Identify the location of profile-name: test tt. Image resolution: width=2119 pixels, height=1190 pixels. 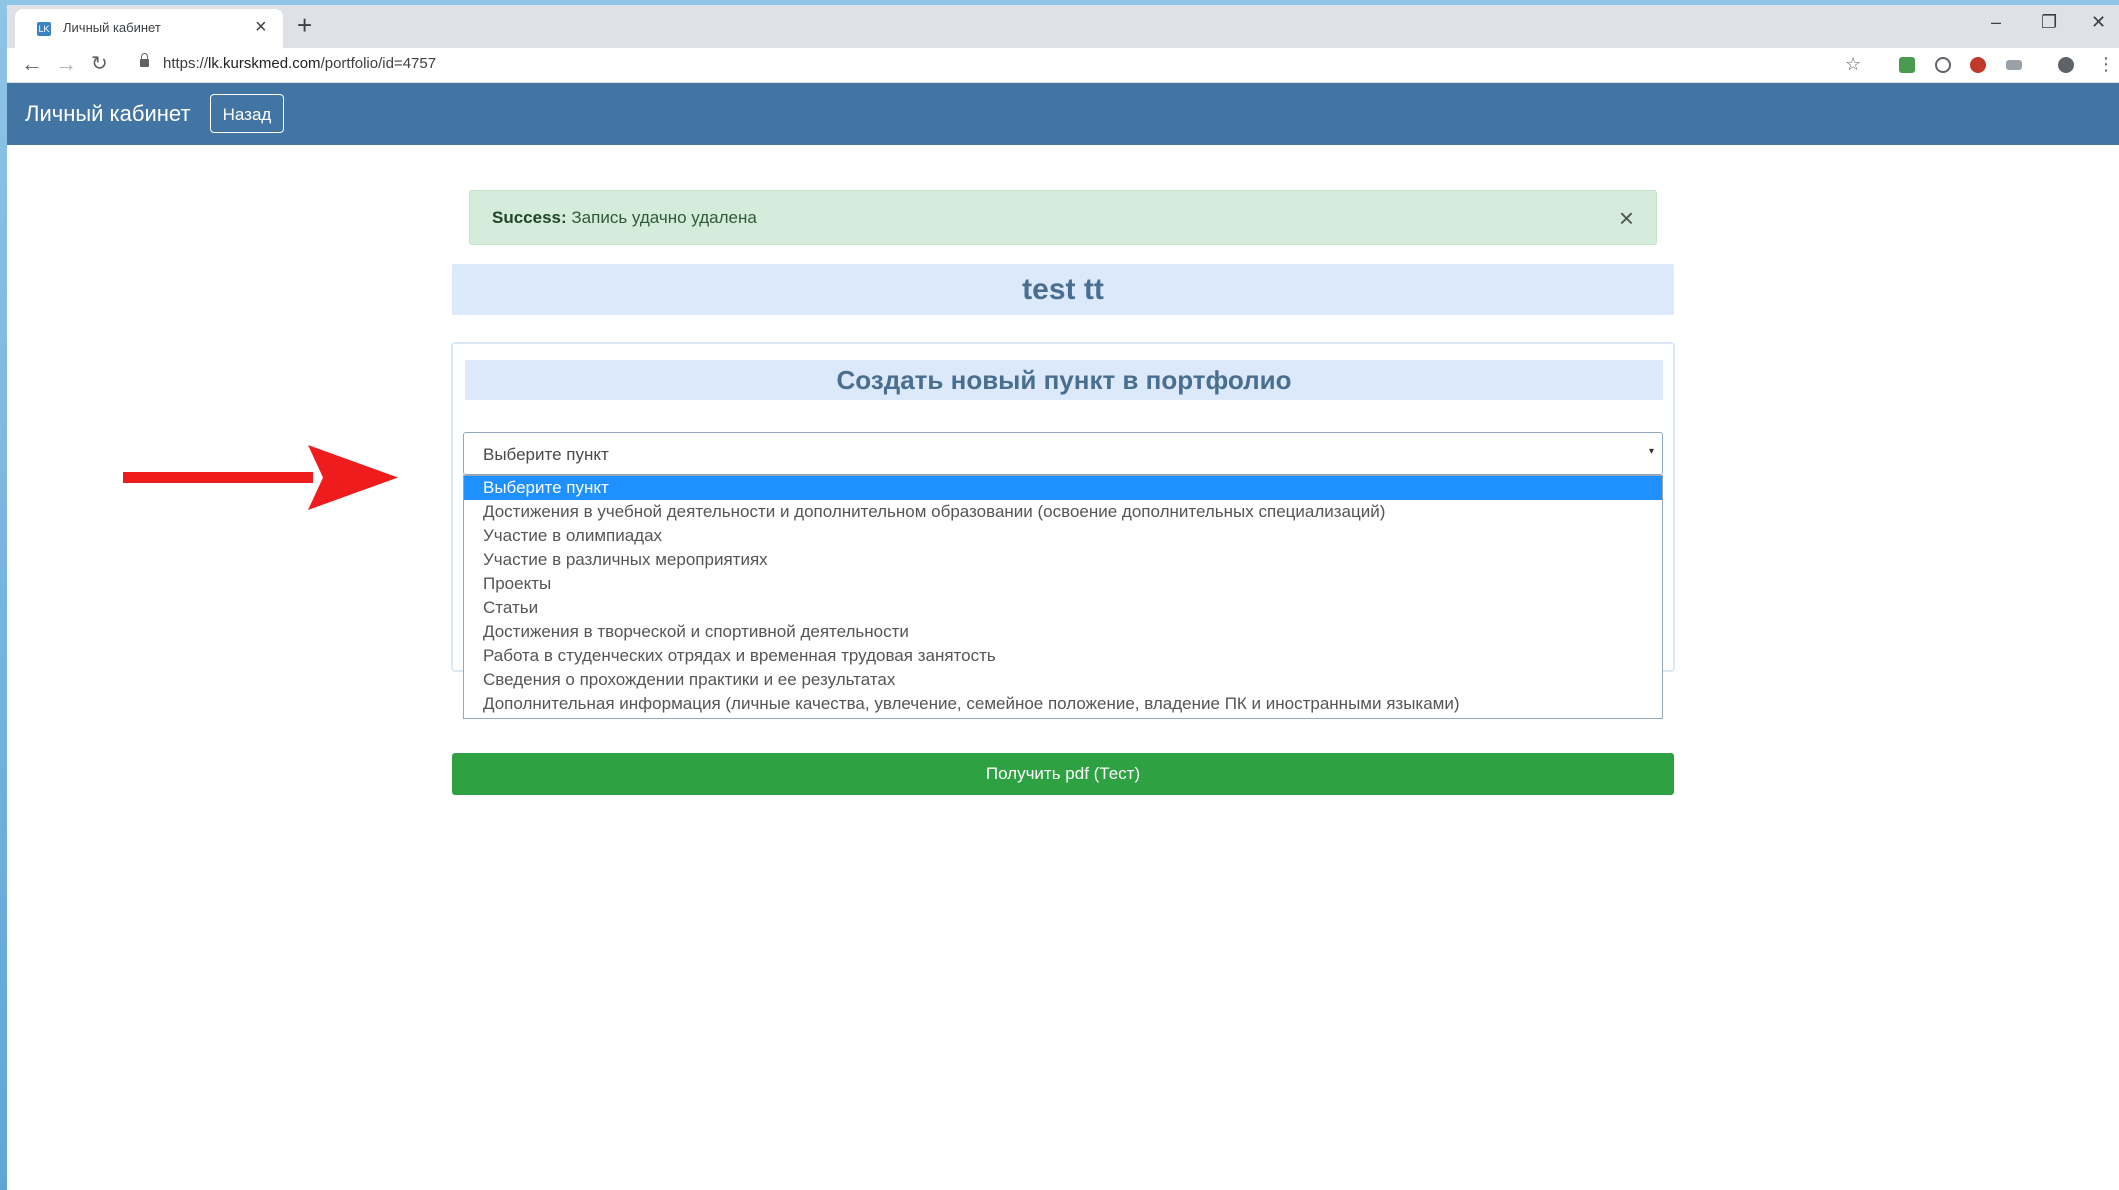
(1063, 289).